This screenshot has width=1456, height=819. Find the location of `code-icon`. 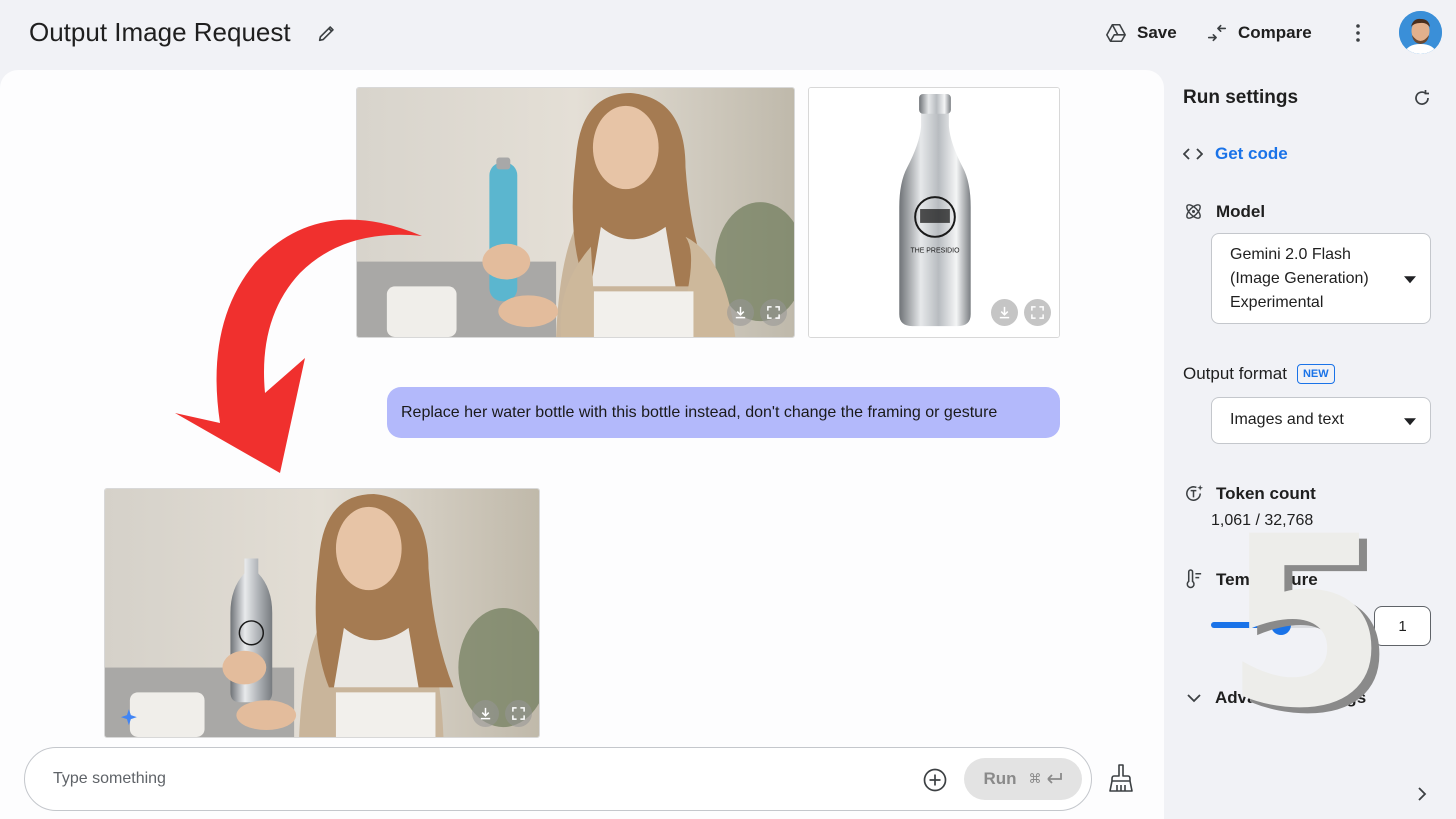

code-icon is located at coordinates (1193, 154).